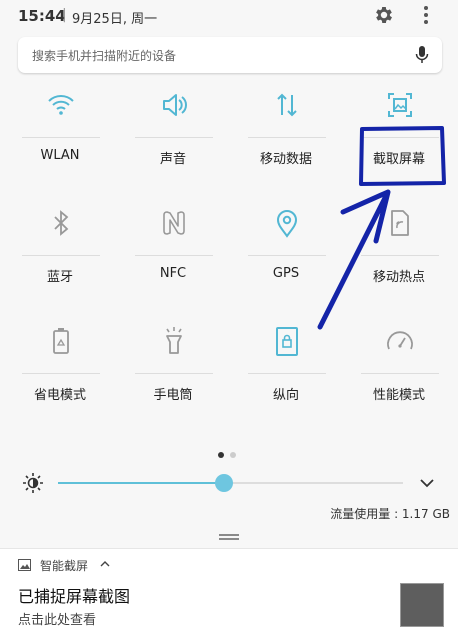 This screenshot has height=635, width=458. What do you see at coordinates (402, 156) in the screenshot?
I see `annotation-box` at bounding box center [402, 156].